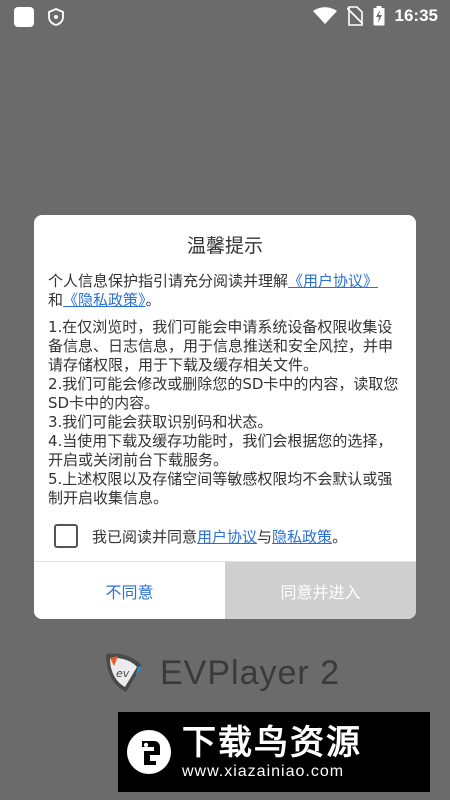 The image size is (450, 800). What do you see at coordinates (320, 590) in the screenshot?
I see `accept-button: 同意并进入` at bounding box center [320, 590].